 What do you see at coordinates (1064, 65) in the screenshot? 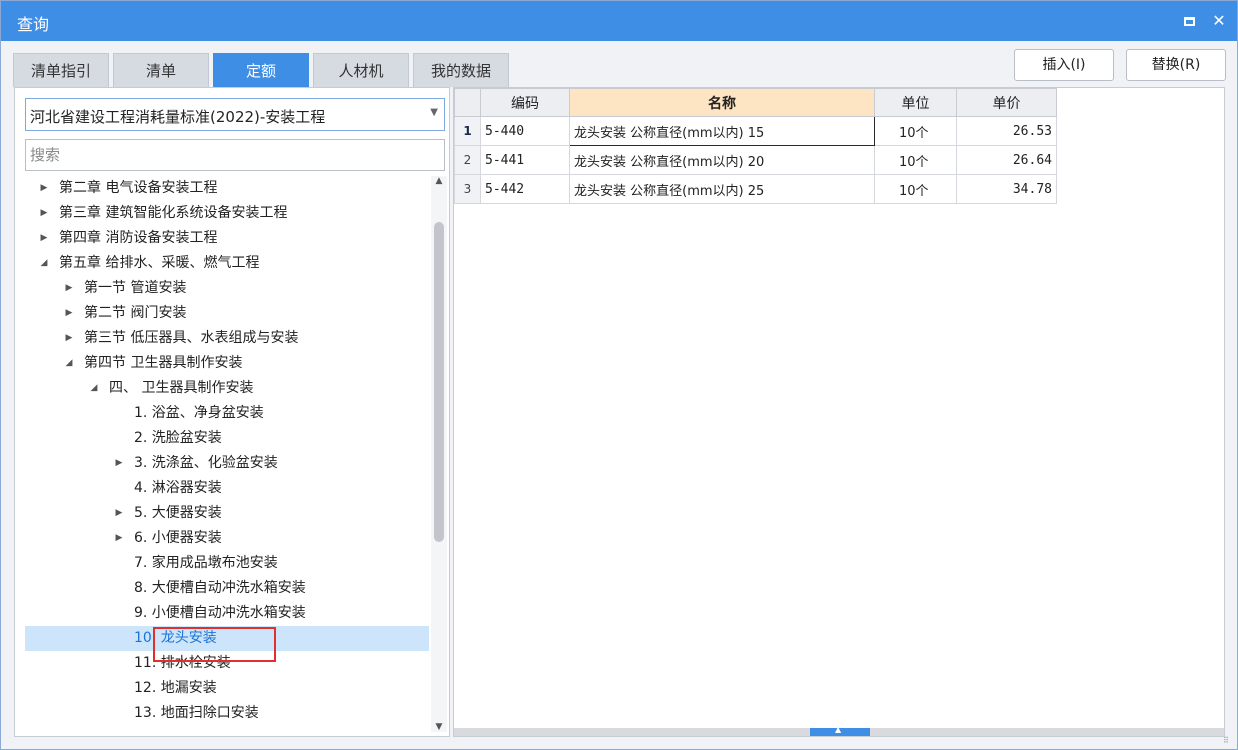
I see `insert-button: 插入(I)` at bounding box center [1064, 65].